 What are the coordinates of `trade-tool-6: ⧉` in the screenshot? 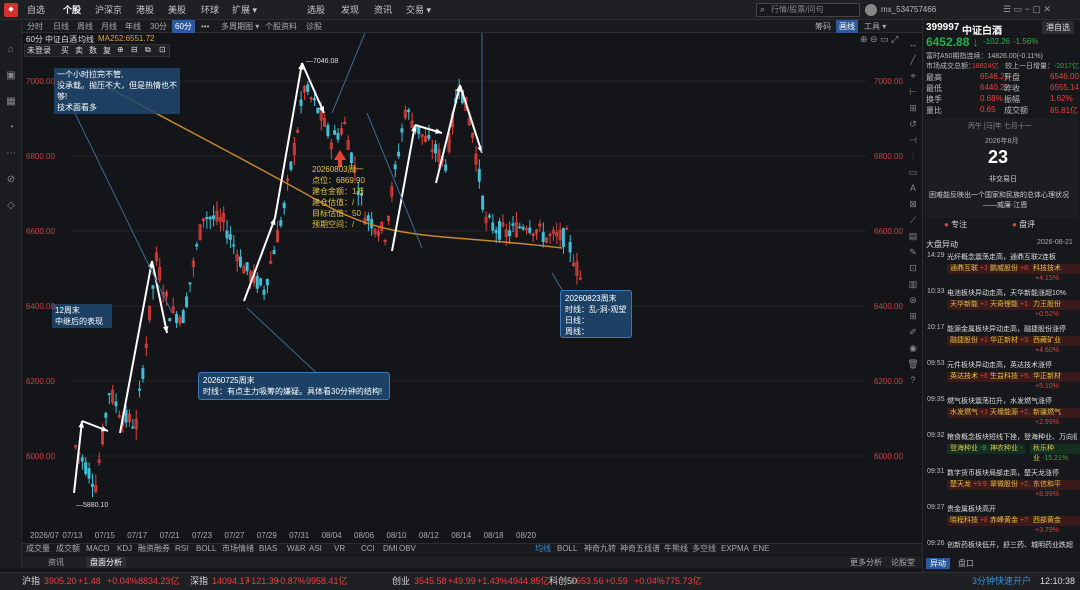 It's located at (148, 50).